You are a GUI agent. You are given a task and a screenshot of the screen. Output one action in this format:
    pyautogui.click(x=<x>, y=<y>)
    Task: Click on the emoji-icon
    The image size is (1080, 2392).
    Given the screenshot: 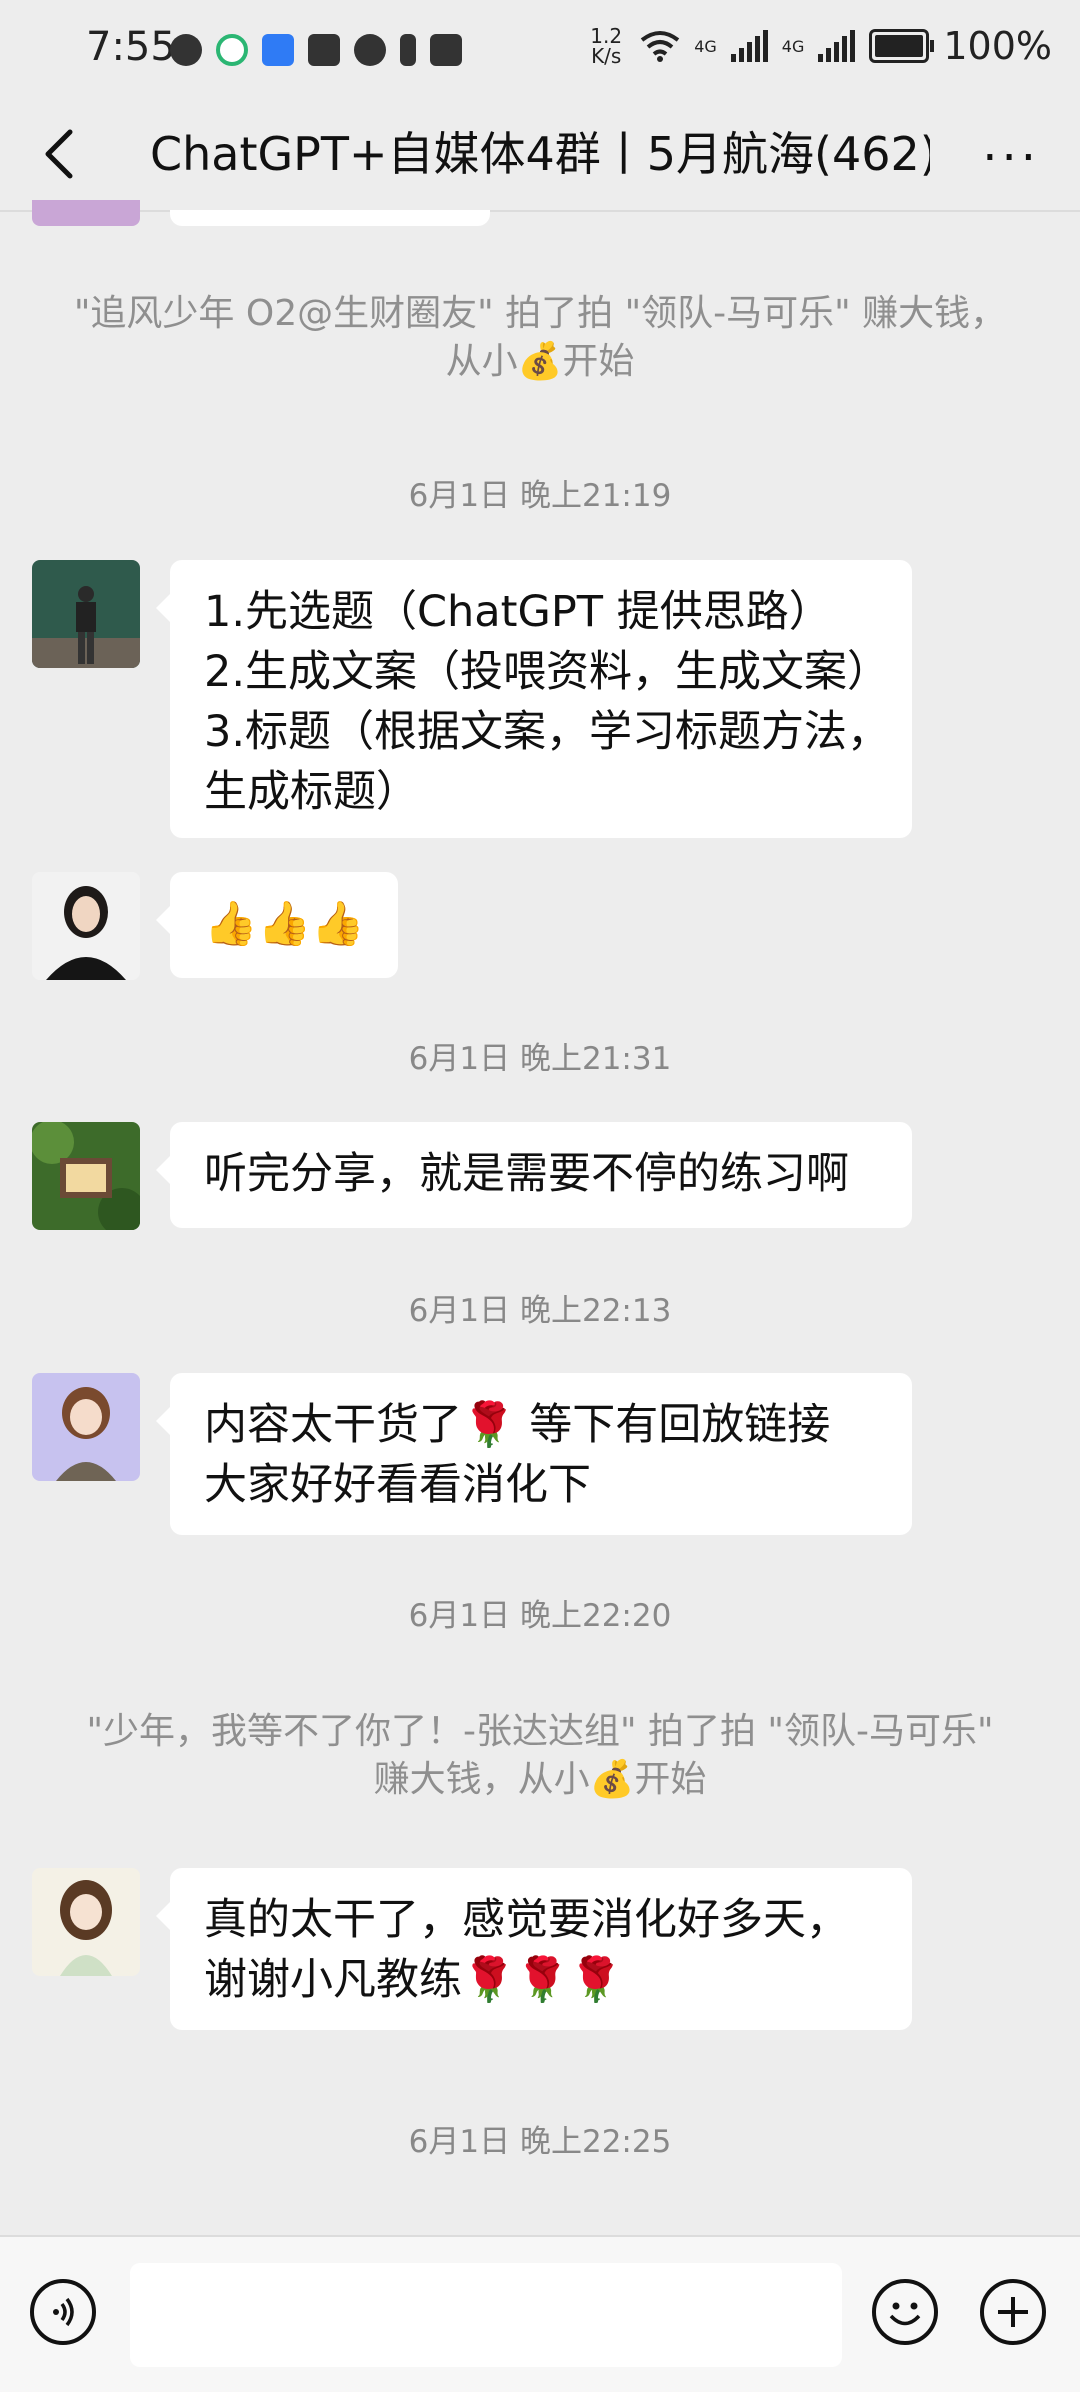 What is the action you would take?
    pyautogui.click(x=905, y=2314)
    